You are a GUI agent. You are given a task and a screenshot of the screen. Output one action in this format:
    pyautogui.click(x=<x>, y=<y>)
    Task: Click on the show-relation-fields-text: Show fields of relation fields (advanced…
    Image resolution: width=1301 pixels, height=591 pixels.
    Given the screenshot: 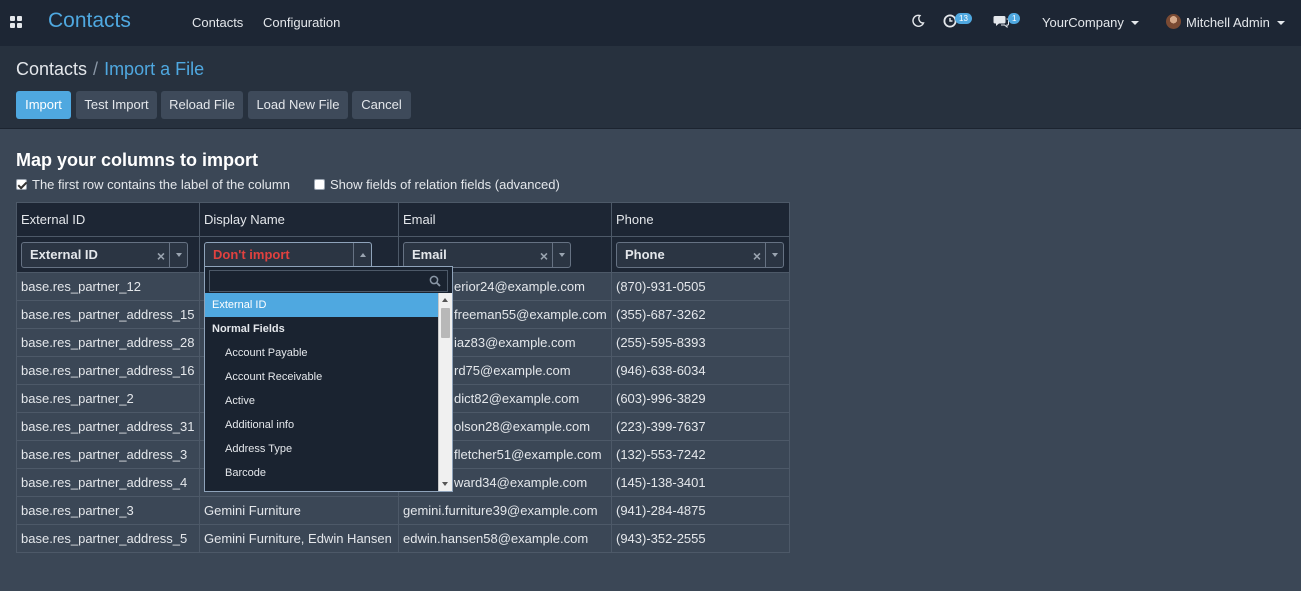 What is the action you would take?
    pyautogui.click(x=445, y=184)
    